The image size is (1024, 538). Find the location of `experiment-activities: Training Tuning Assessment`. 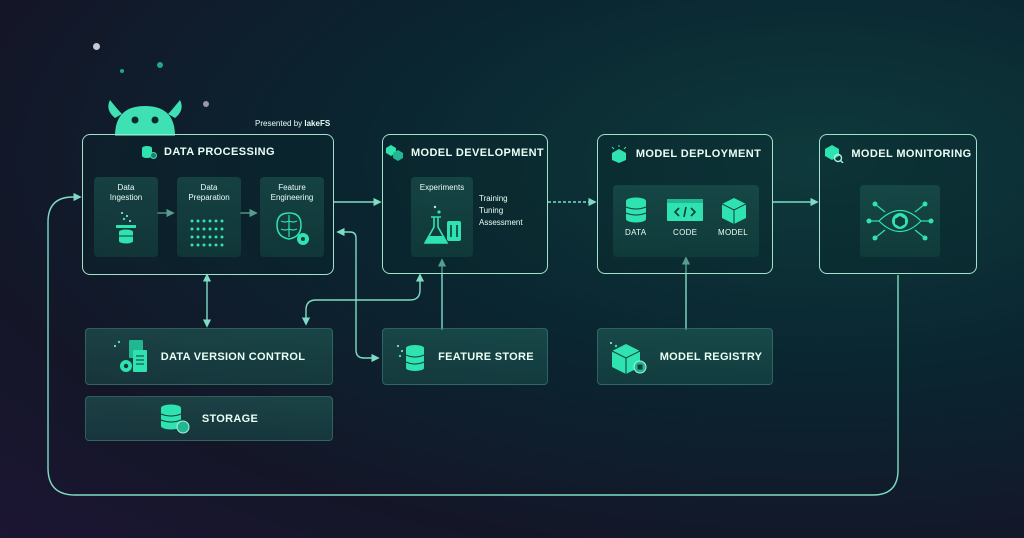

experiment-activities: Training Tuning Assessment is located at coordinates (501, 211).